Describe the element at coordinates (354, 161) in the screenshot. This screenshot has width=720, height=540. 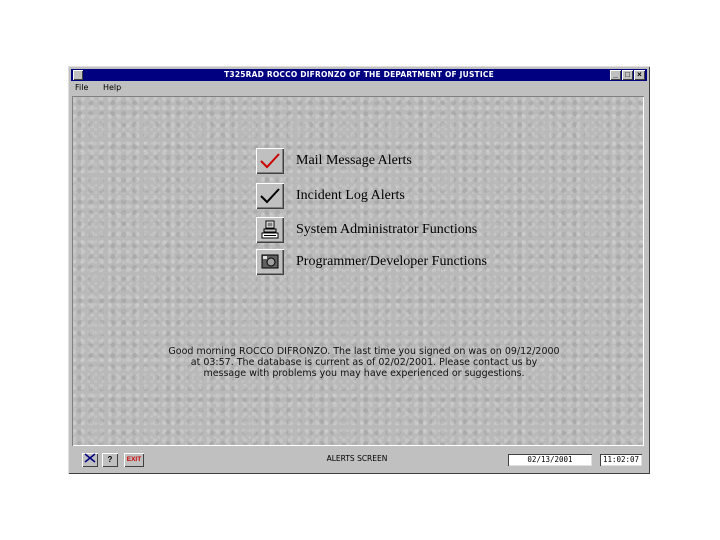
I see `option-label: Mail Message Alerts` at that location.